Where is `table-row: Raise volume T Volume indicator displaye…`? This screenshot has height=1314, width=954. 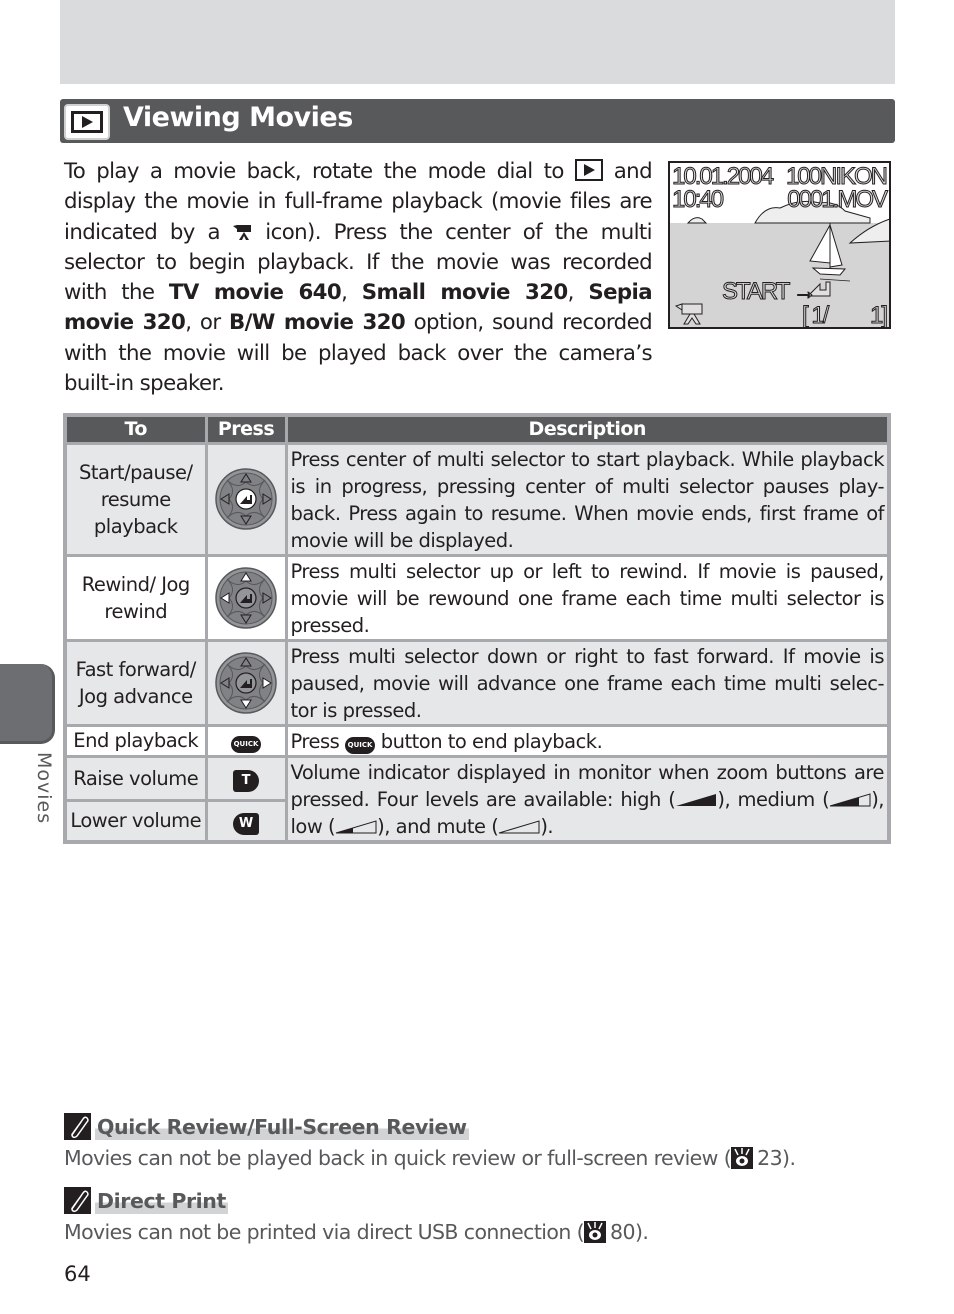 table-row: Raise volume T Volume indicator displaye… is located at coordinates (477, 798).